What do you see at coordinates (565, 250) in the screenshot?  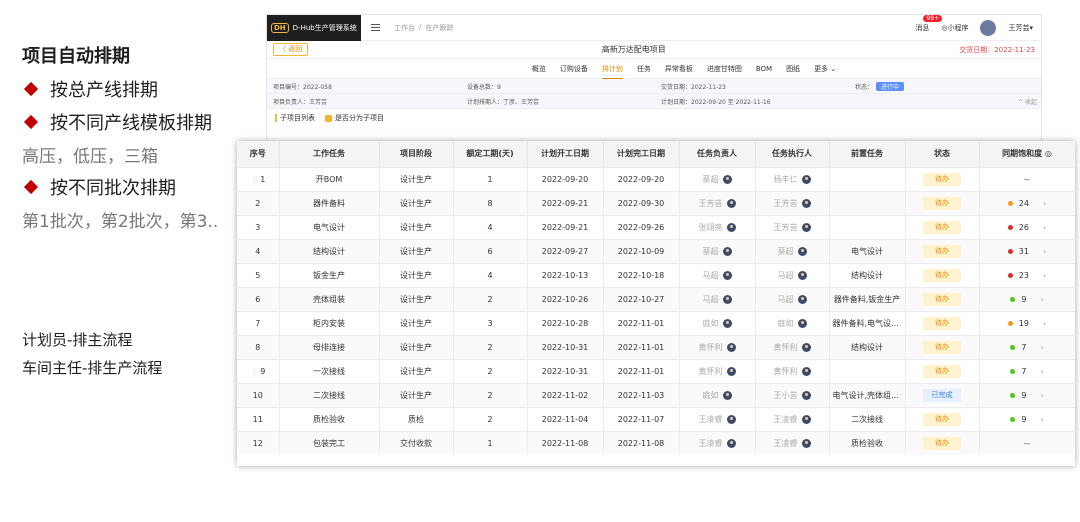 I see `plan-start: 2022-09-27` at bounding box center [565, 250].